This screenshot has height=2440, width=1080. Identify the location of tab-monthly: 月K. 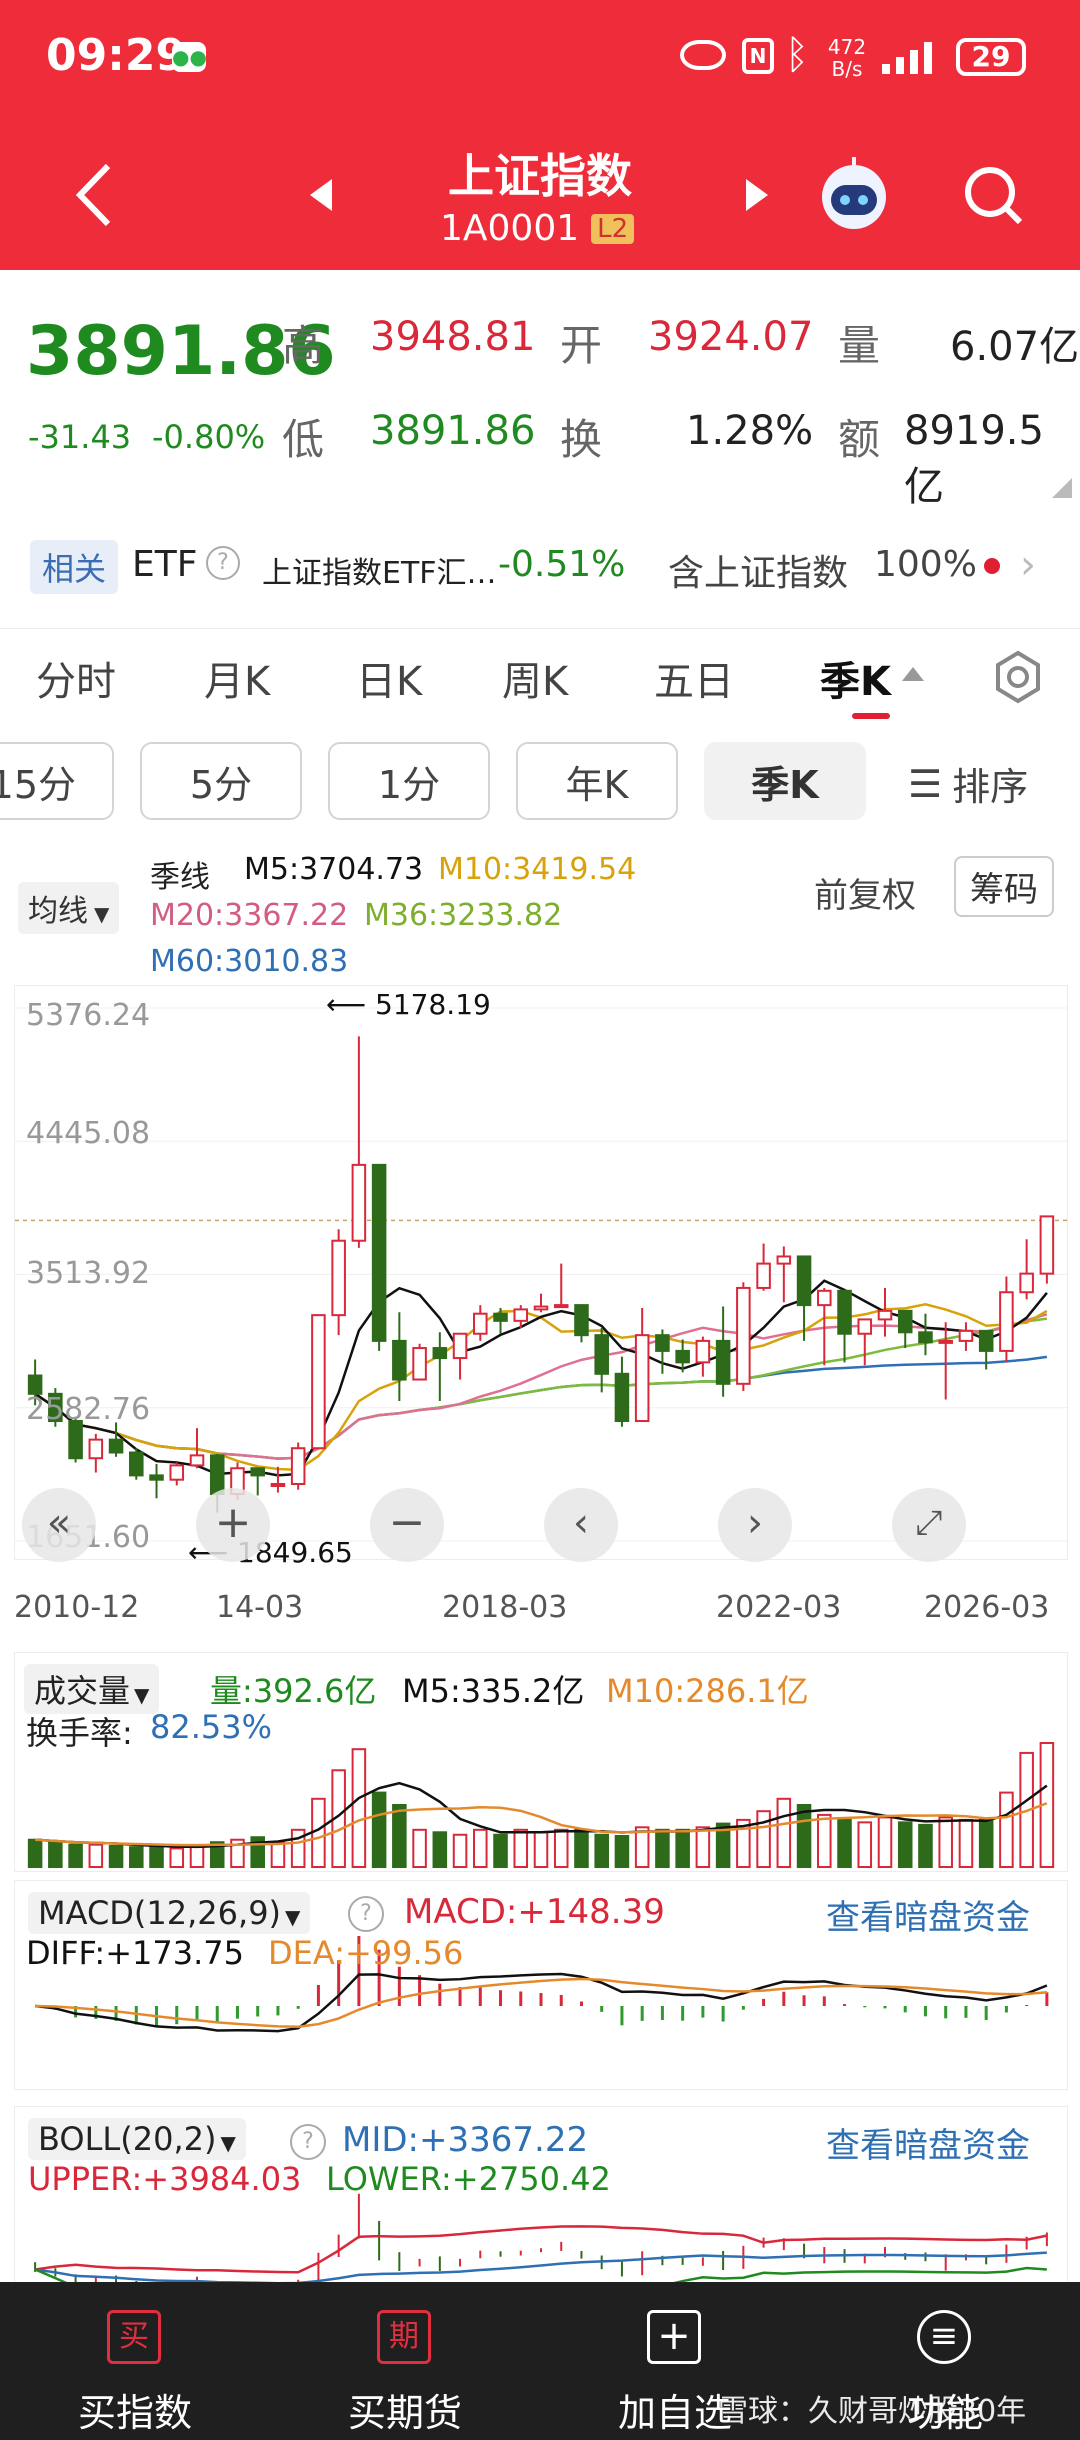
(237, 678).